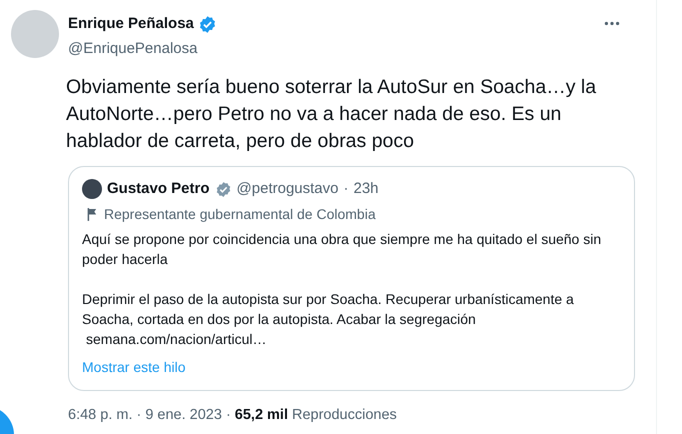 This screenshot has width=682, height=434. Describe the element at coordinates (366, 189) in the screenshot. I see `quote-time: 23h` at that location.